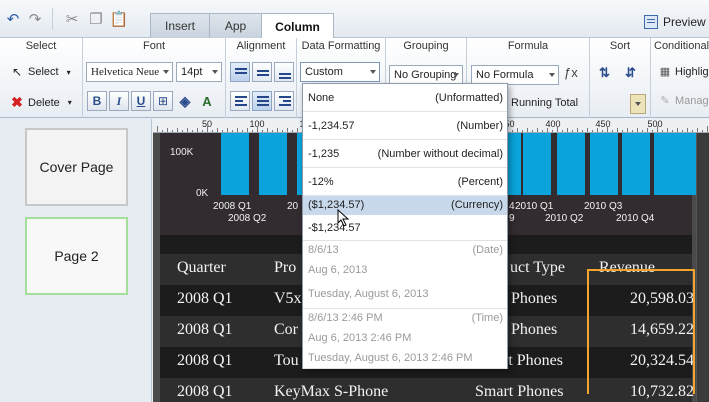  Describe the element at coordinates (519, 392) in the screenshot. I see `cell-product-type: Smart Phones` at that location.